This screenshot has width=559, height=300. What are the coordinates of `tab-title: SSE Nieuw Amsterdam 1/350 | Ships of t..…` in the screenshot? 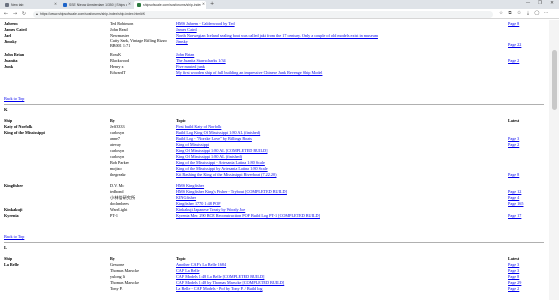 It's located at (98, 5).